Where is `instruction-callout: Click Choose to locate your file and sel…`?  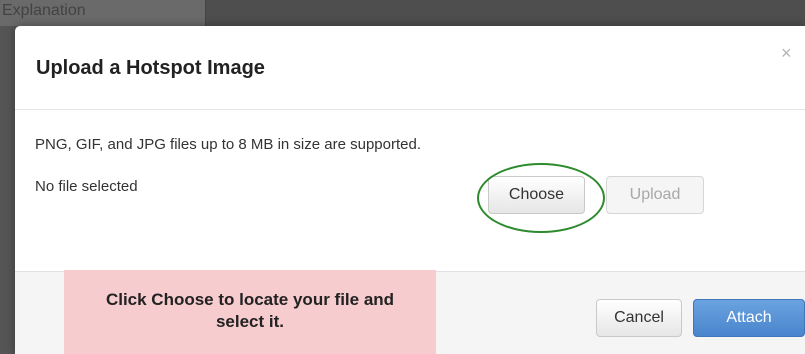 instruction-callout: Click Choose to locate your file and sel… is located at coordinates (250, 312).